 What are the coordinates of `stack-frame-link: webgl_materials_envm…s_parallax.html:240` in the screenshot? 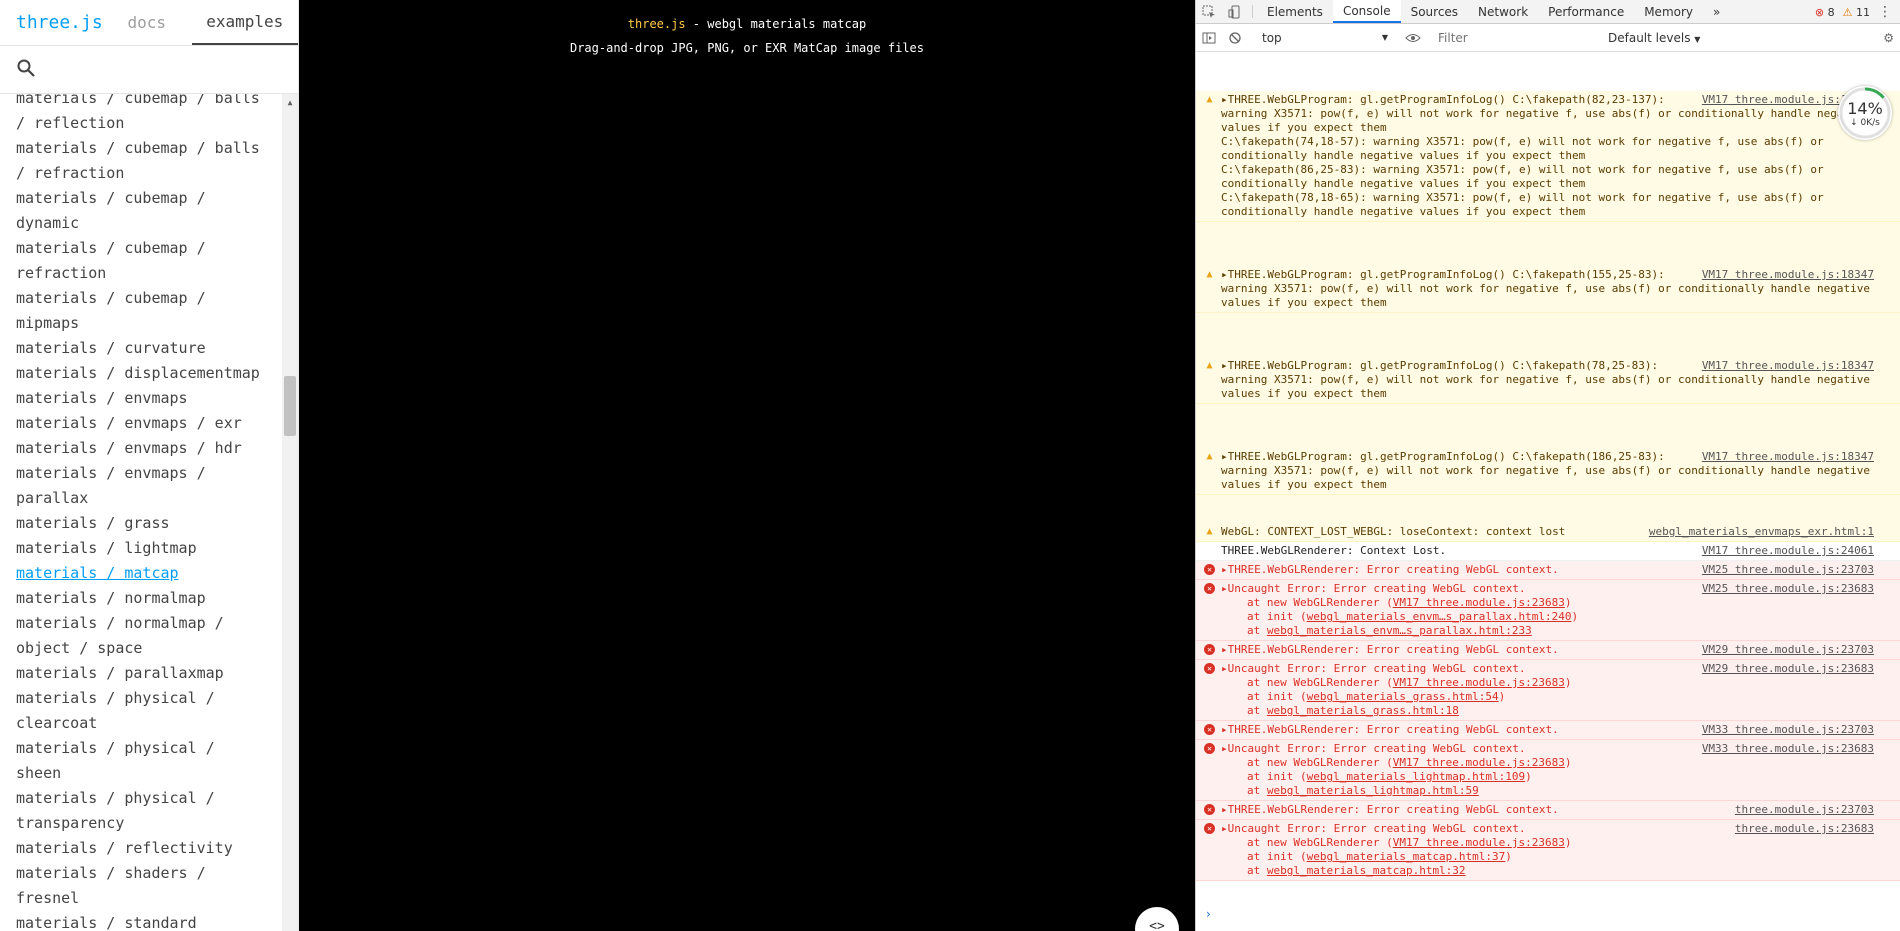 It's located at (1439, 616).